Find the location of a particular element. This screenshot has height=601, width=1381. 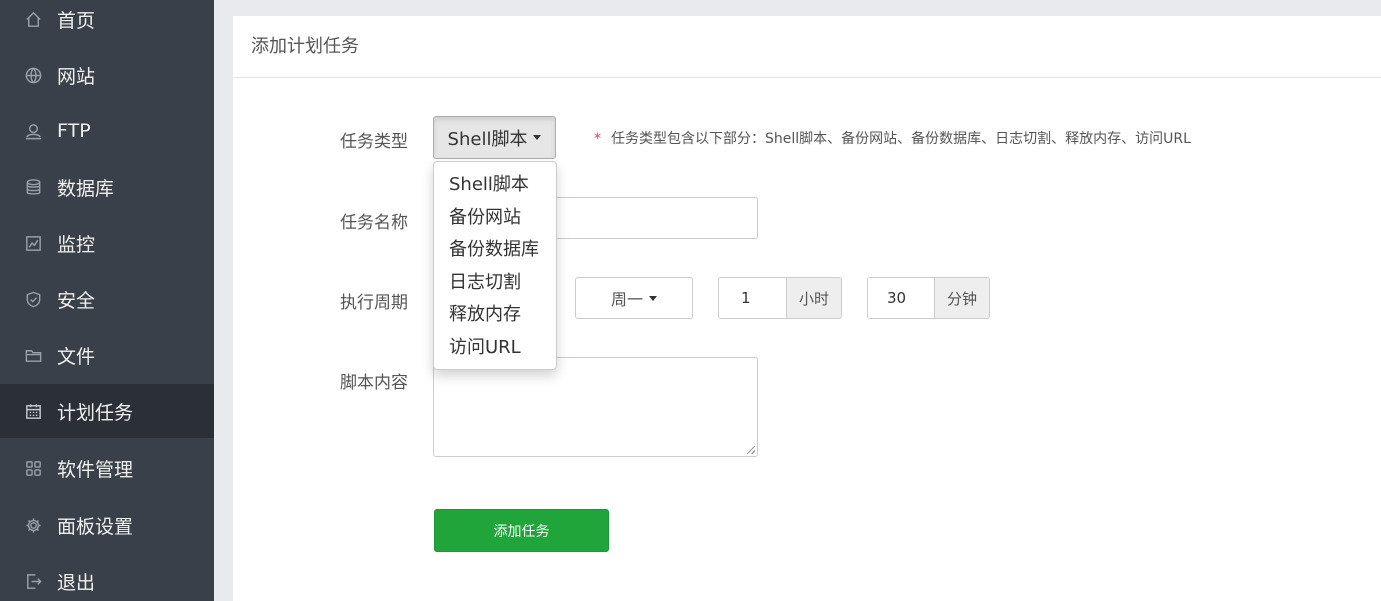

apps-grid-icon is located at coordinates (33, 468).